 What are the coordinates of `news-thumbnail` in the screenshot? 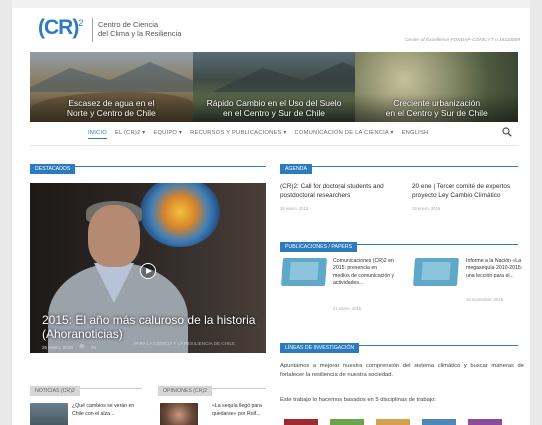 It's located at (49, 414).